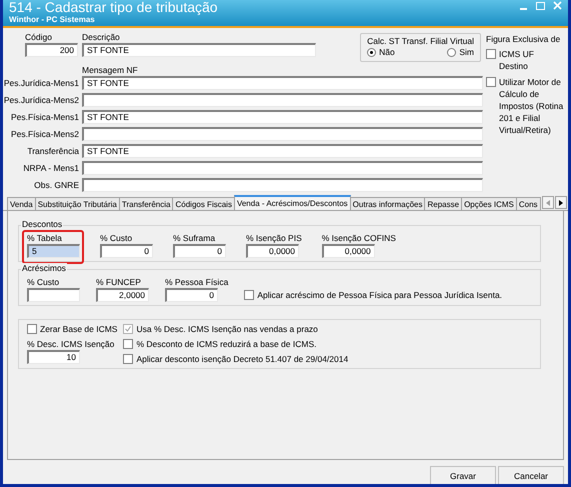 Image resolution: width=571 pixels, height=487 pixels. Describe the element at coordinates (79, 329) in the screenshot. I see `checkbox-label: Zerar Base de ICMS` at that location.